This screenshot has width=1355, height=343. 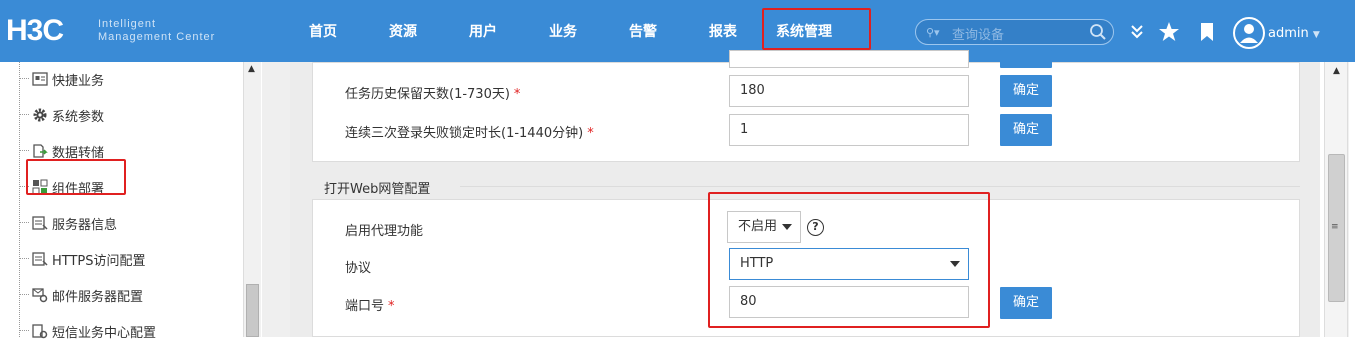 I want to click on login-lock-duration-input: 1, so click(x=849, y=130).